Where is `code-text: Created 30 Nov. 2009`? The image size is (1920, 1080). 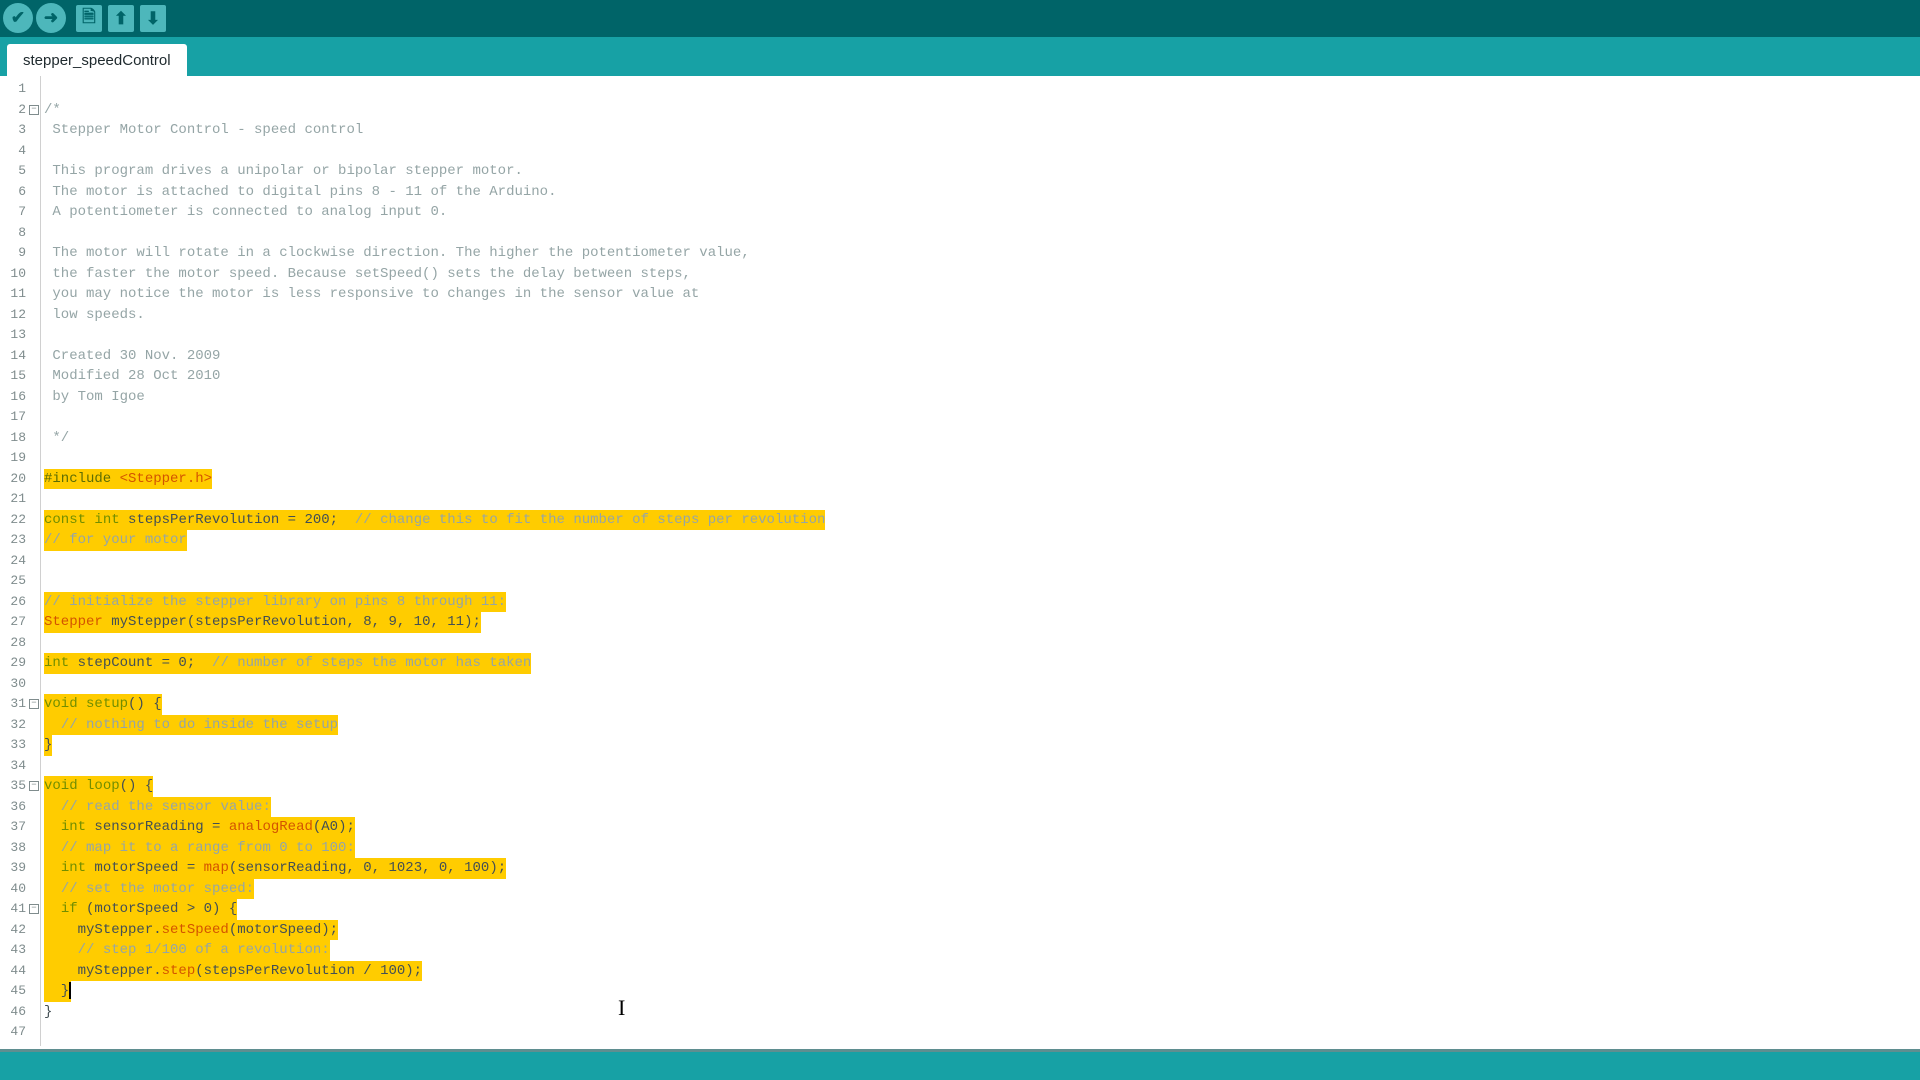
code-text: Created 30 Nov. 2009 is located at coordinates (132, 356).